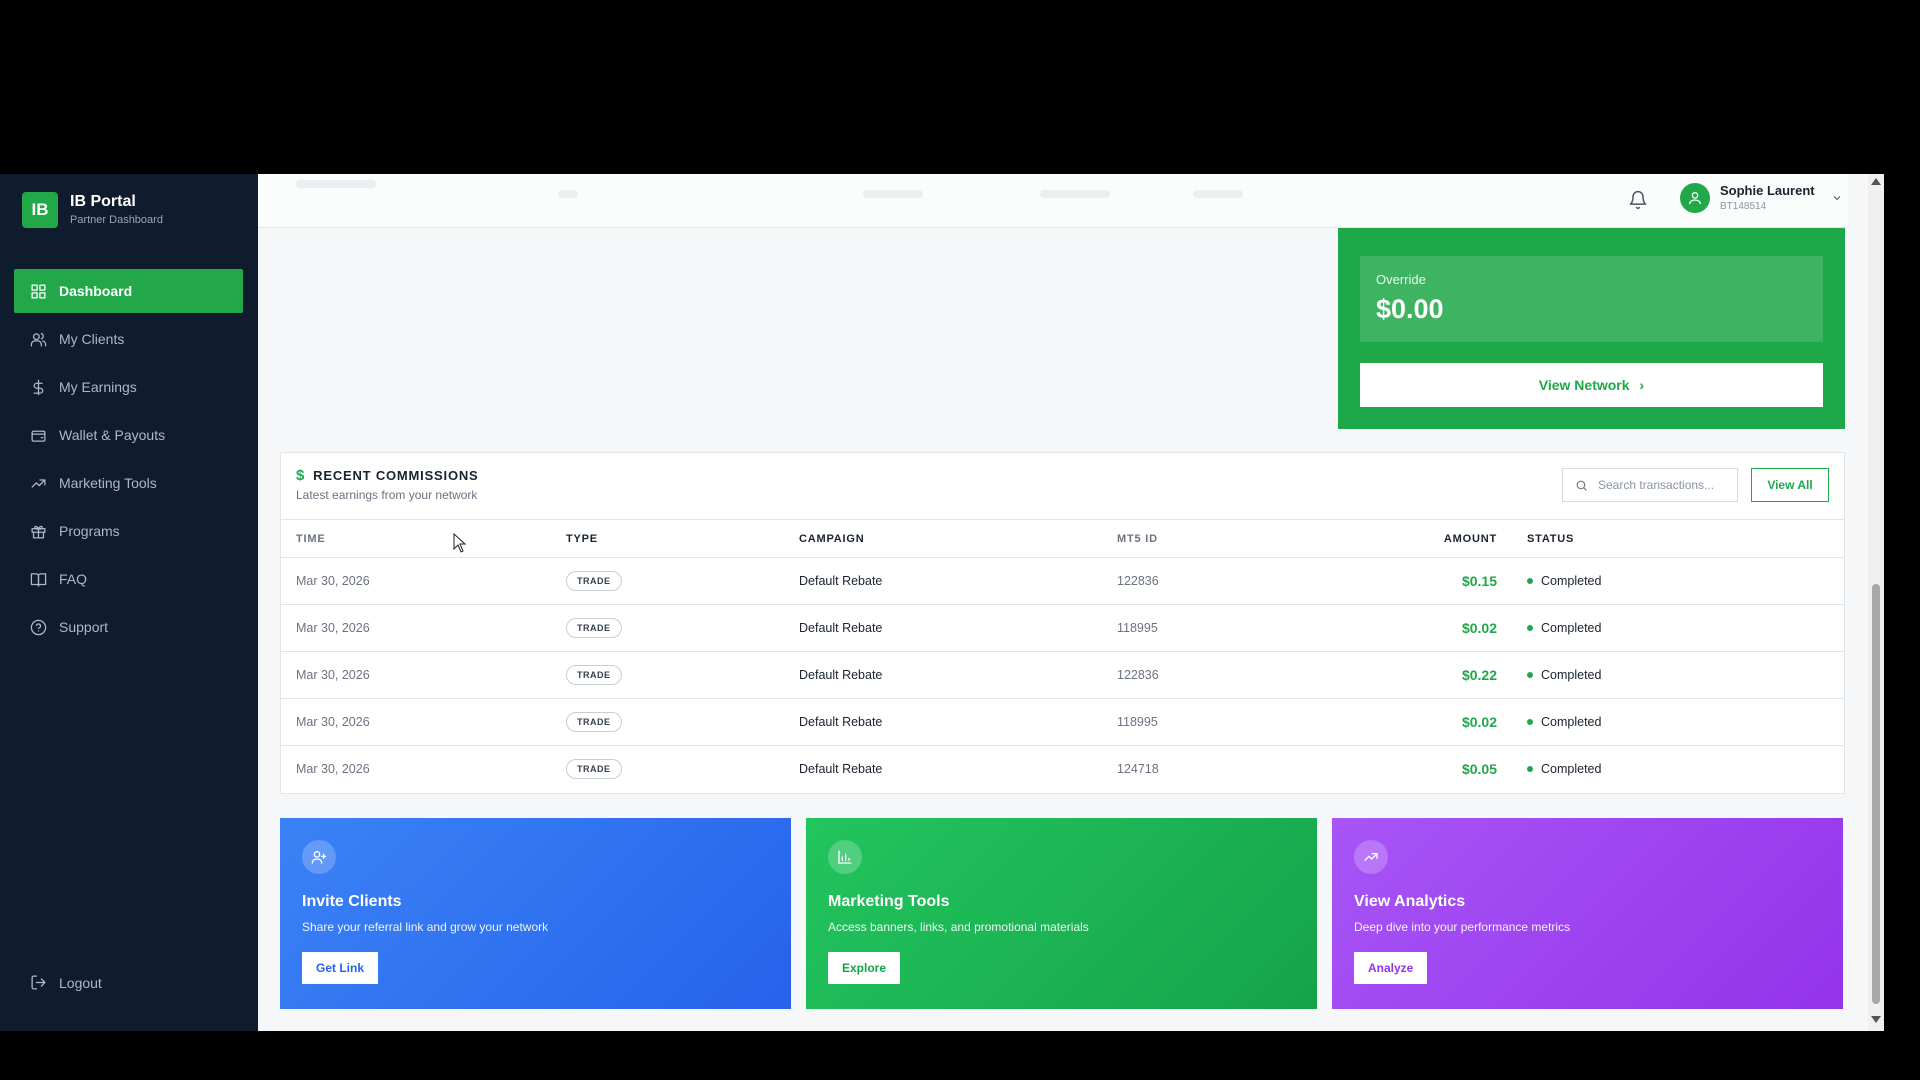 Image resolution: width=1920 pixels, height=1080 pixels. I want to click on column-header-mt5-id: MT5 ID, so click(1222, 538).